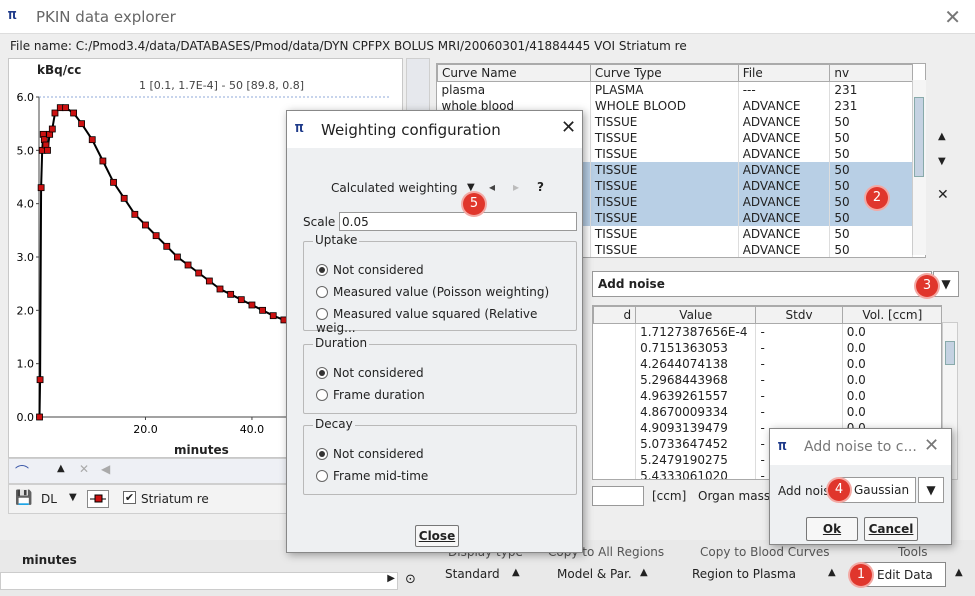  Describe the element at coordinates (696, 315) in the screenshot. I see `values-header-cell: Value` at that location.